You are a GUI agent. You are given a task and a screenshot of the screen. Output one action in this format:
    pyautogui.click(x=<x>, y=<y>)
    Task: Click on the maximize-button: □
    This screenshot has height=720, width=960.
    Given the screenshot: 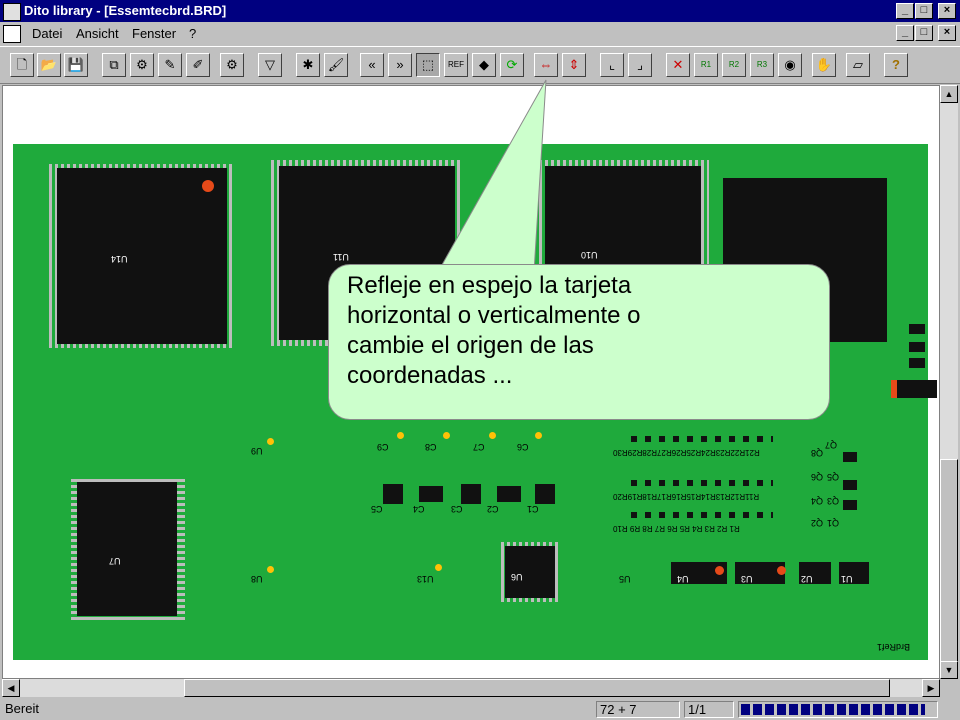 What is the action you would take?
    pyautogui.click(x=924, y=11)
    